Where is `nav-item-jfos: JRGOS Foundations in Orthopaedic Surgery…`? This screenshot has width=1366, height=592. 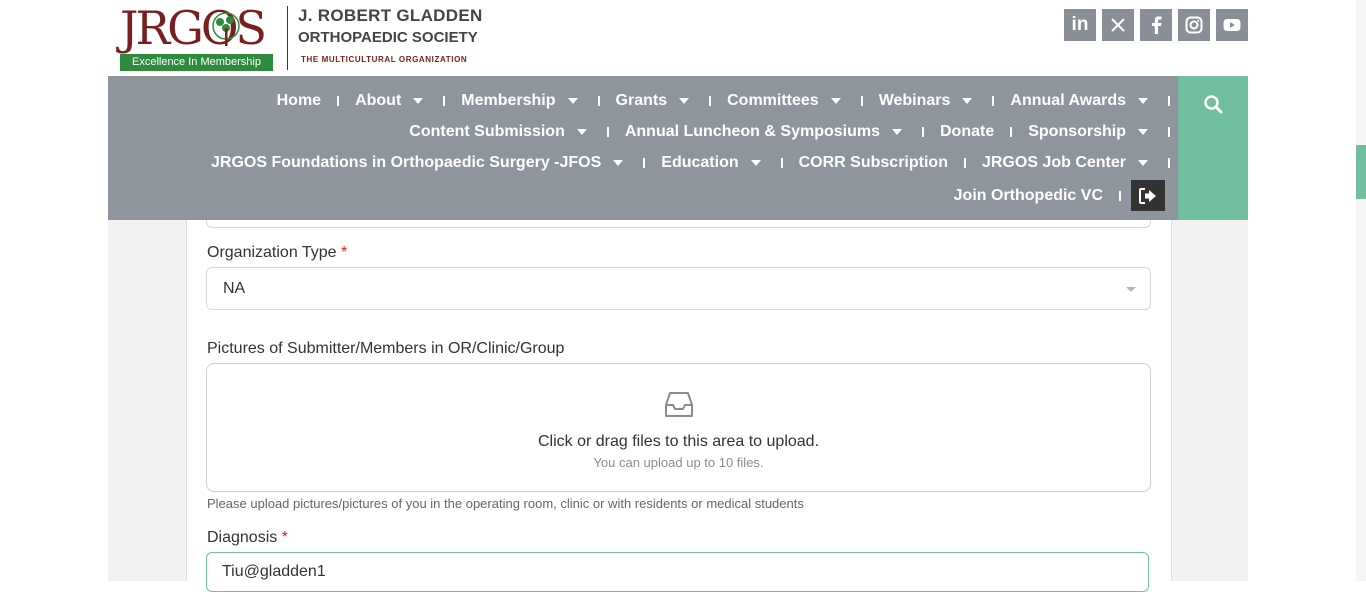 nav-item-jfos: JRGOS Foundations in Orthopaedic Surgery… is located at coordinates (419, 163).